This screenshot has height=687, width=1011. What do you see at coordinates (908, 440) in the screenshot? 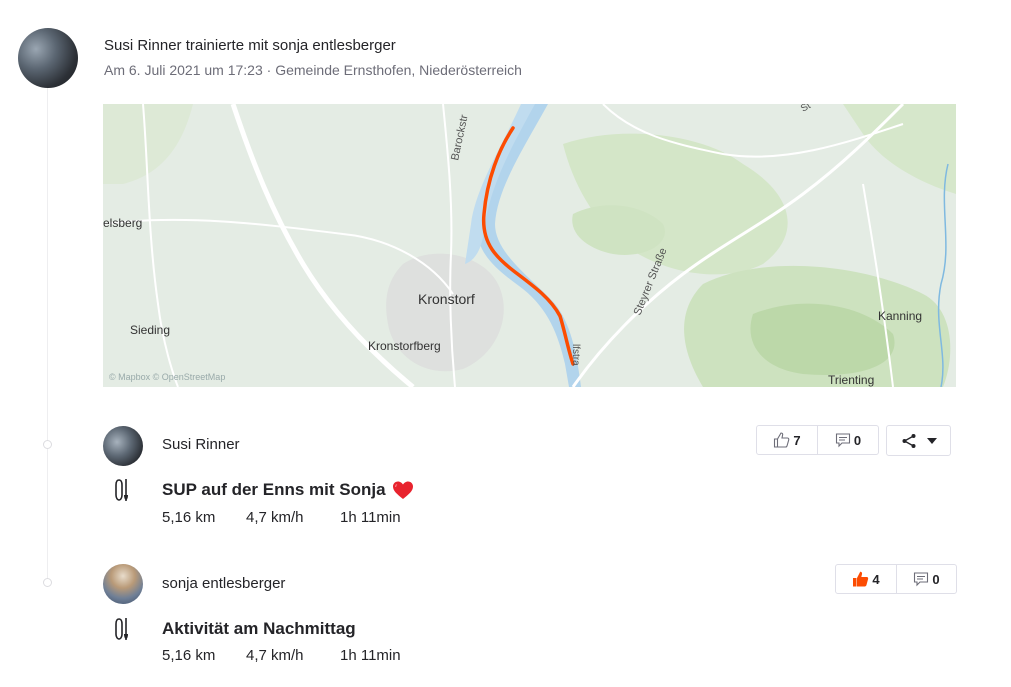
I see `share-icon` at bounding box center [908, 440].